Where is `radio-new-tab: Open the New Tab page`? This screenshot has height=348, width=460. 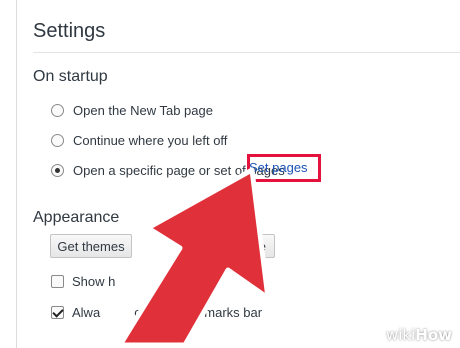
radio-new-tab: Open the New Tab page is located at coordinates (132, 110).